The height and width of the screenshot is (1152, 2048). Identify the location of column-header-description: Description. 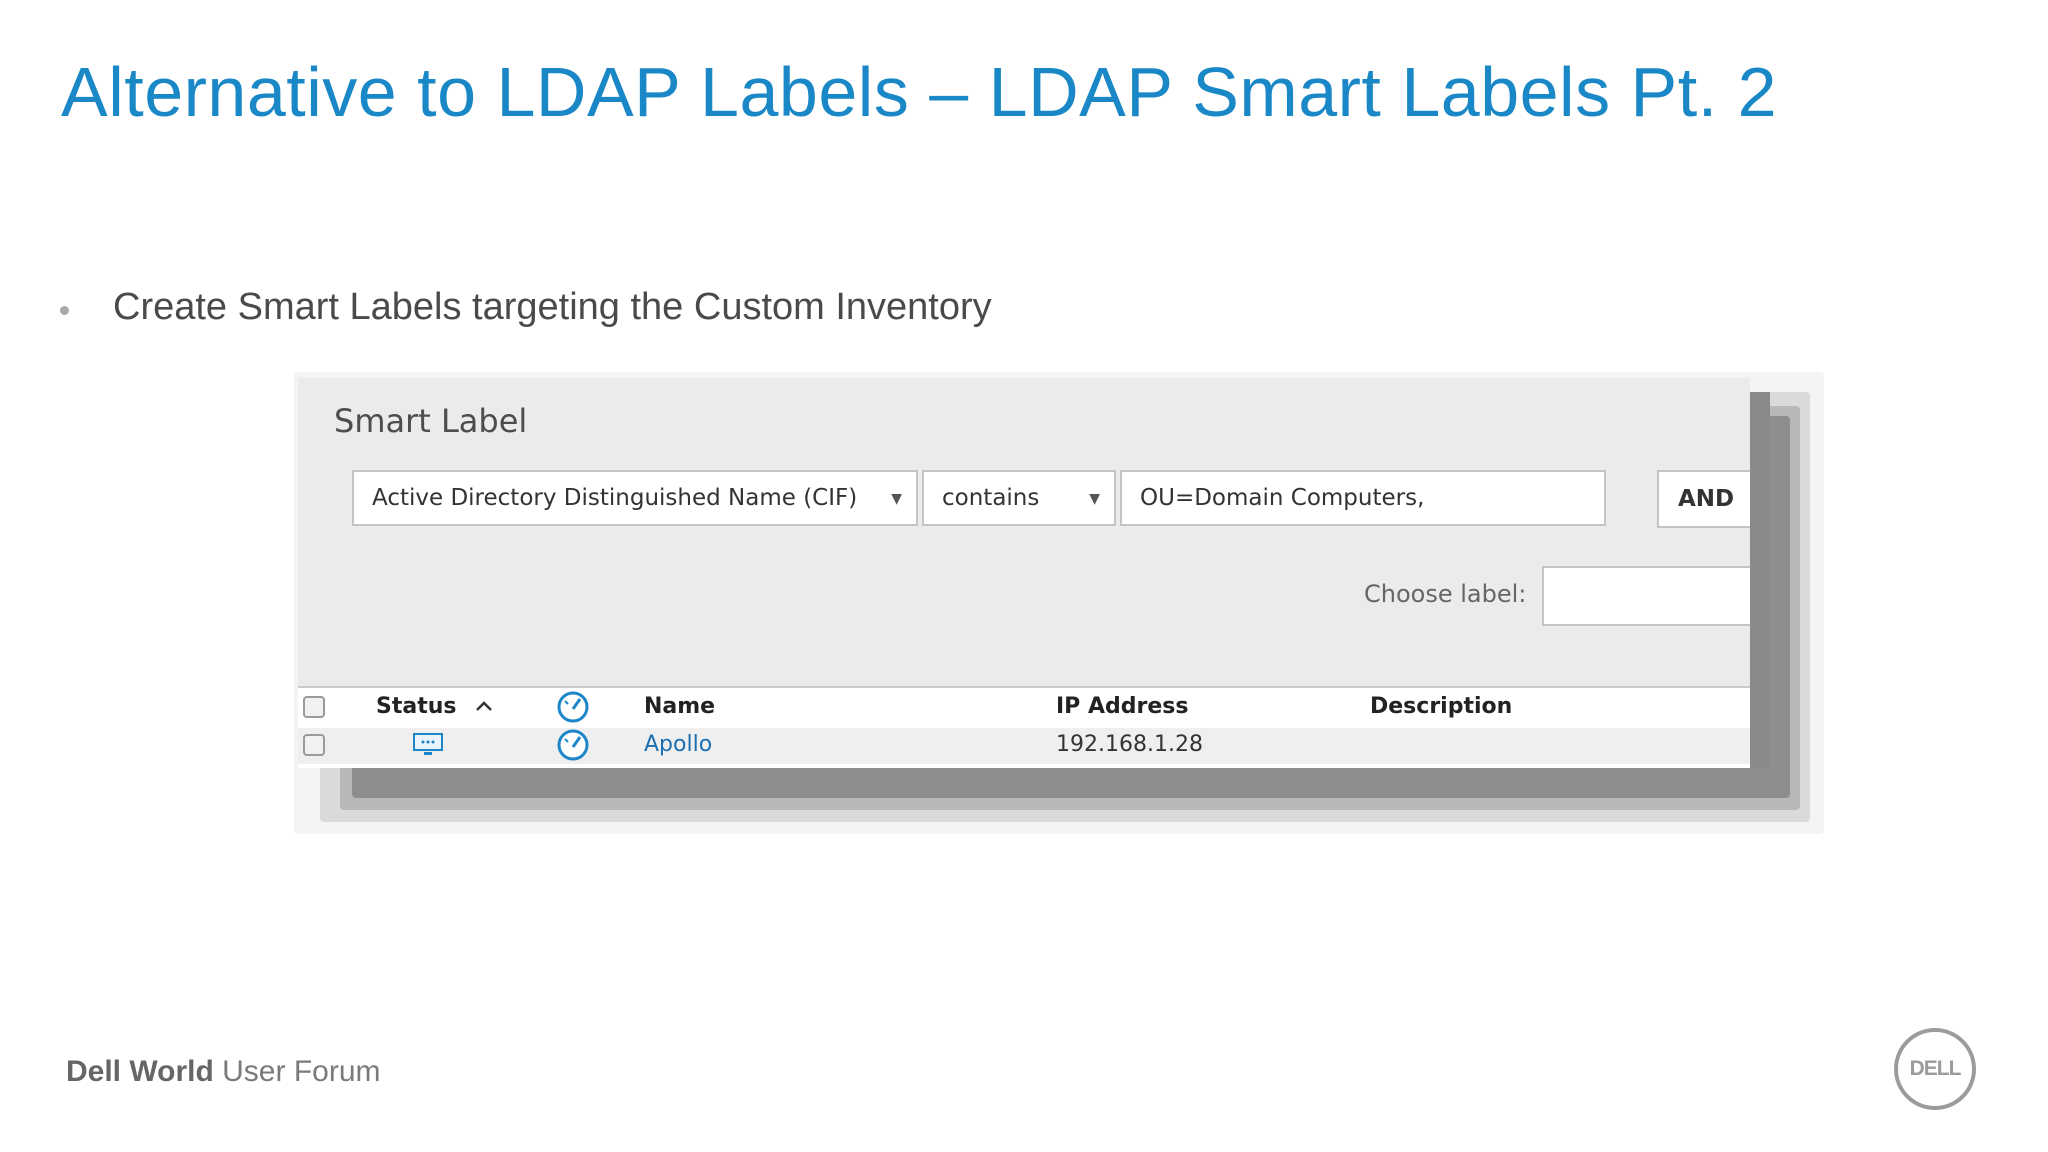
(1441, 706).